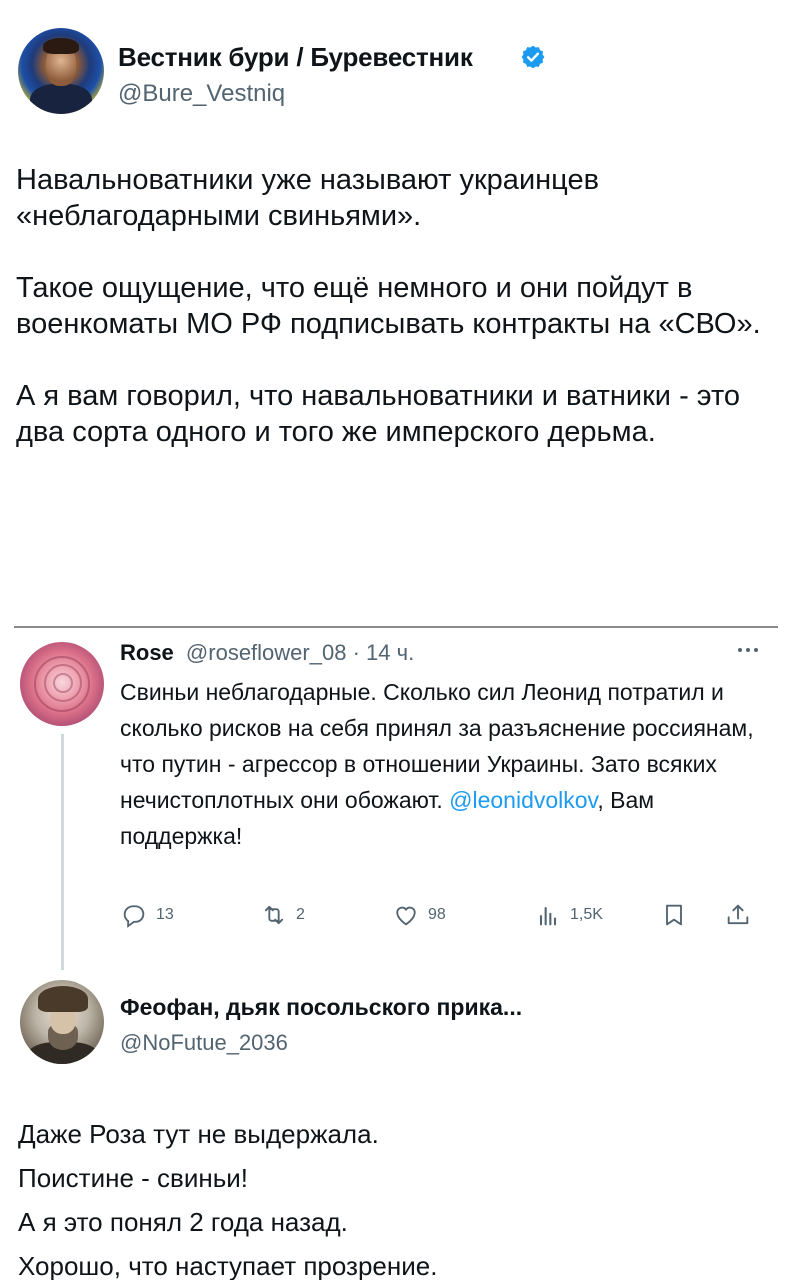 The width and height of the screenshot is (792, 1280). I want to click on share-icon, so click(738, 914).